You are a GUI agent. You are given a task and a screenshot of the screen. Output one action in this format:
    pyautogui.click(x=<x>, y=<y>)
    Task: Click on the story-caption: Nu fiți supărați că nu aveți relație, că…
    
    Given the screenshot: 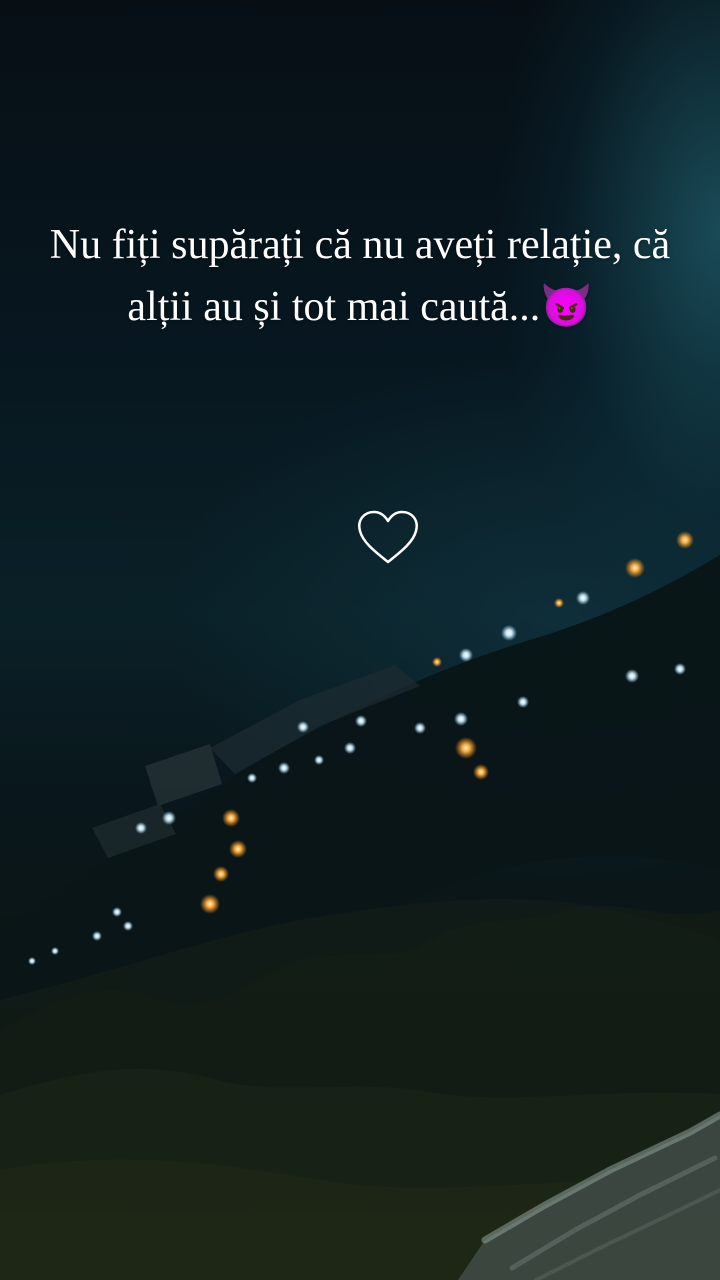 What is the action you would take?
    pyautogui.click(x=360, y=276)
    